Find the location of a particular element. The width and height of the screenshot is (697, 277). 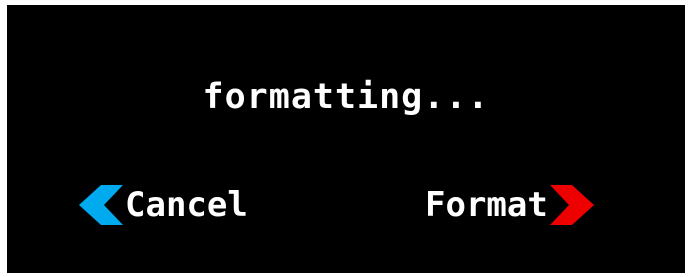

format-label: Format is located at coordinates (486, 205).